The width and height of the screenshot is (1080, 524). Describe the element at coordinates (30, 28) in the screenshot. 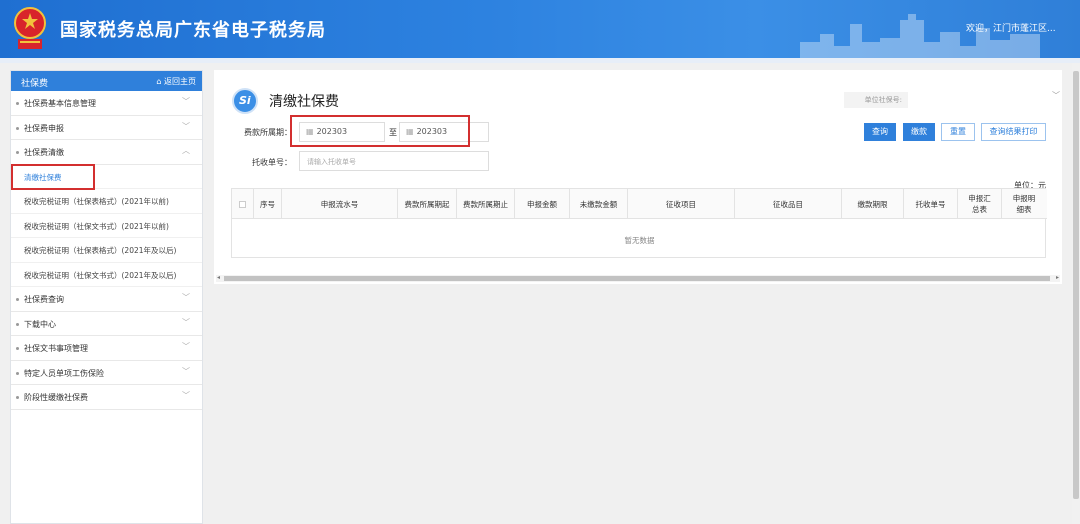

I see `national-emblem-icon` at that location.